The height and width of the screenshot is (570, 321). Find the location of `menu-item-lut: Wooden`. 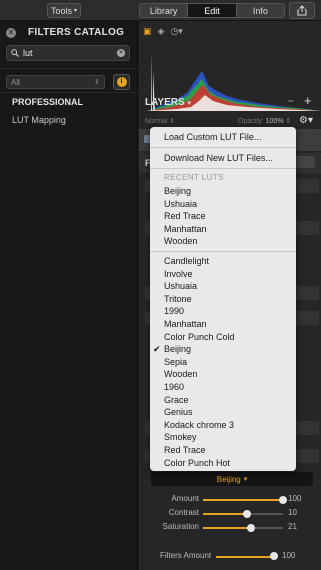

menu-item-lut: Wooden is located at coordinates (180, 374).